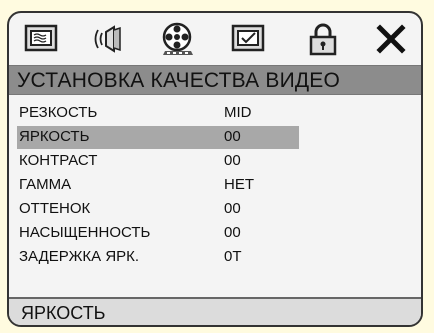 The width and height of the screenshot is (434, 333). What do you see at coordinates (215, 39) in the screenshot?
I see `tab-bar` at bounding box center [215, 39].